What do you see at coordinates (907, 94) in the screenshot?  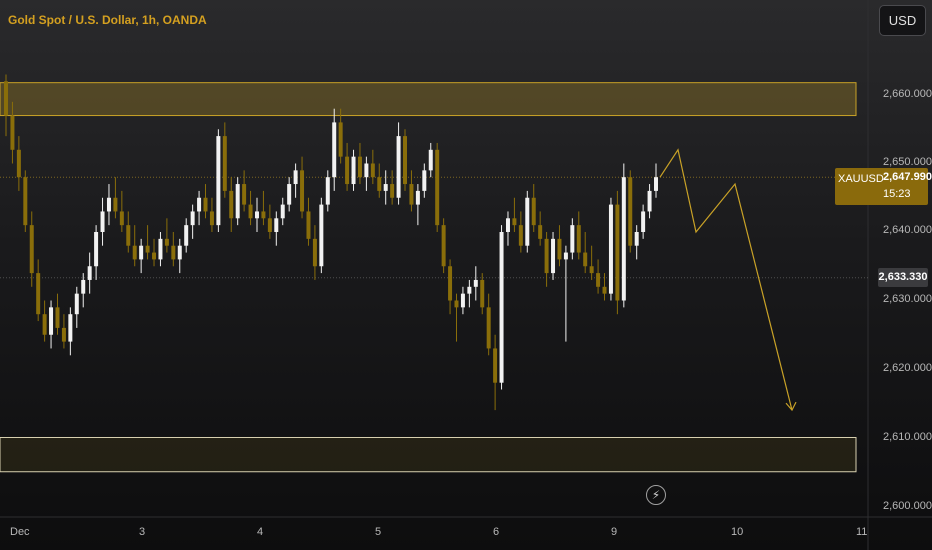 I see `y-tick-label: 2,660.000` at bounding box center [907, 94].